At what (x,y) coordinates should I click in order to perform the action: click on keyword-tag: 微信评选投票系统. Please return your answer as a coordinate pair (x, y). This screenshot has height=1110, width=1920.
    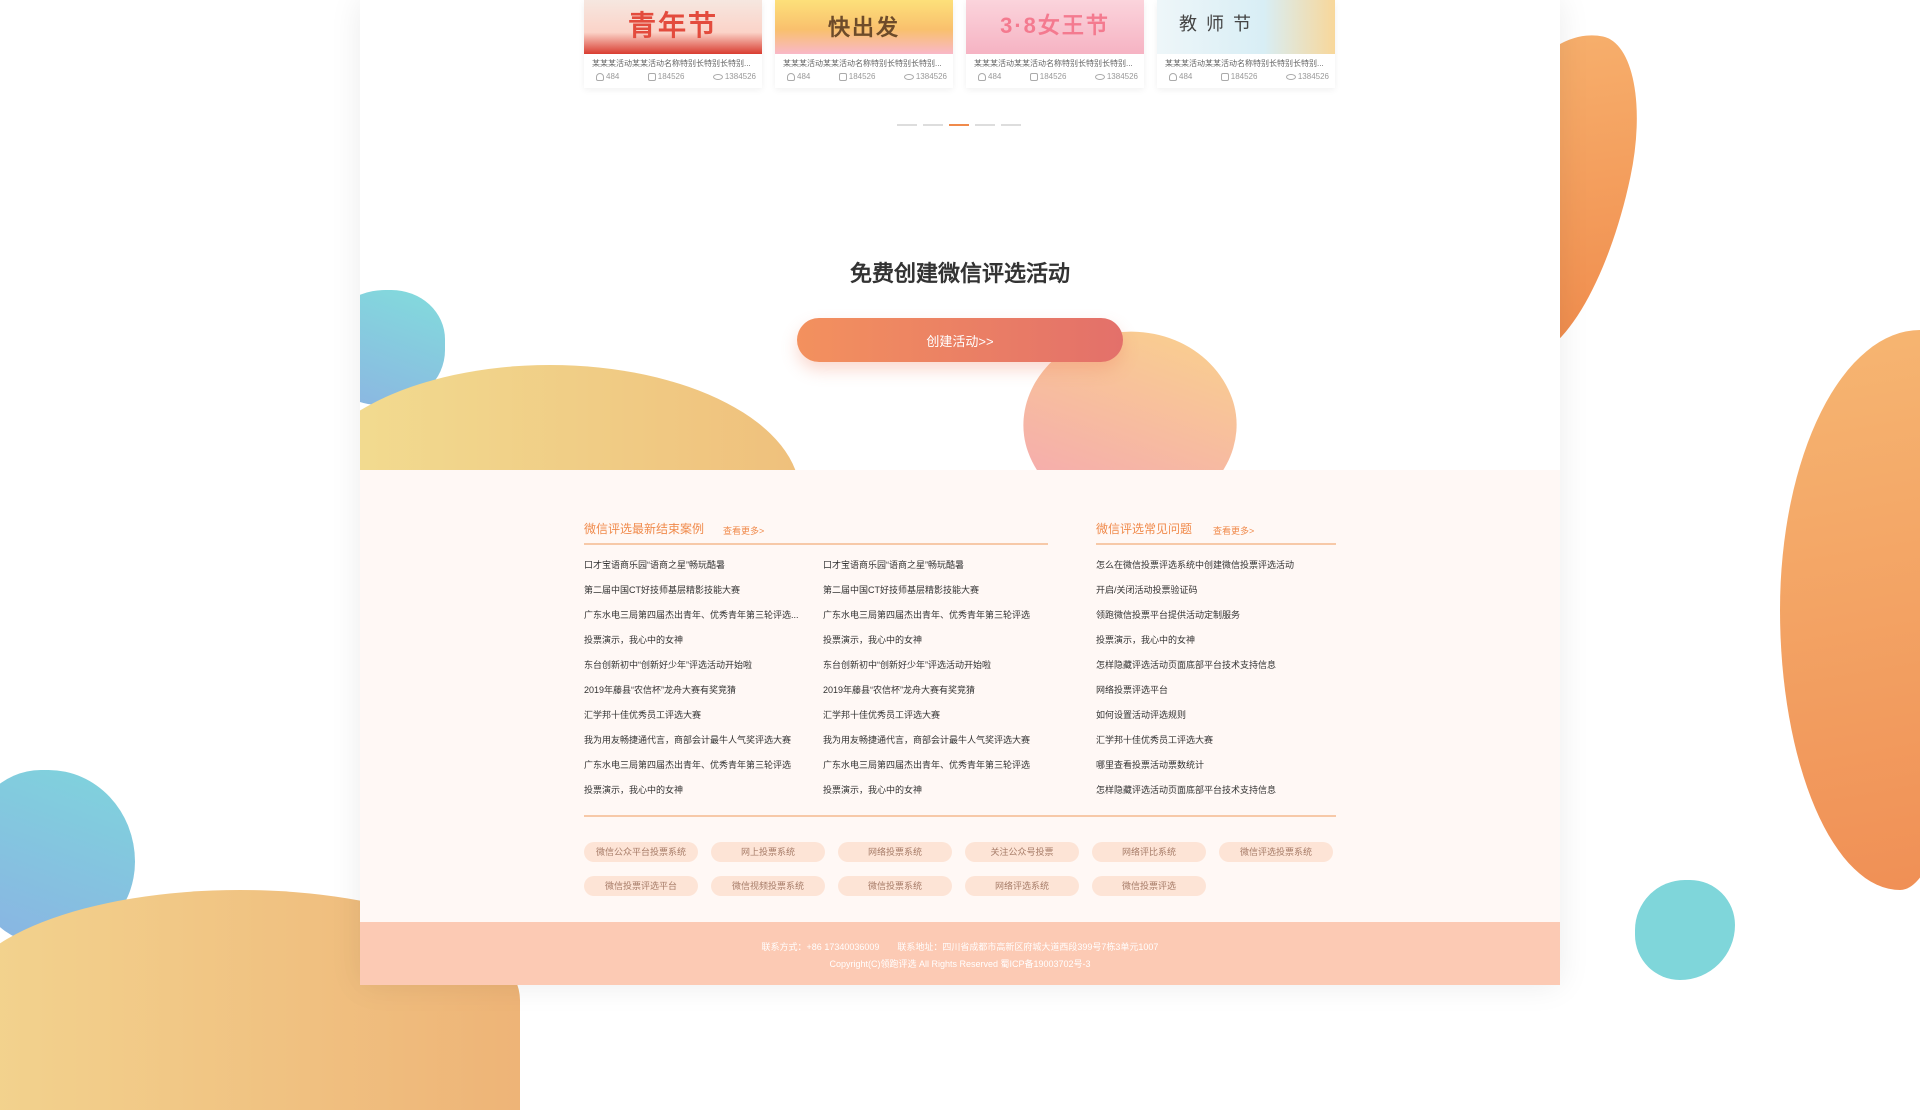
    Looking at the image, I should click on (1276, 852).